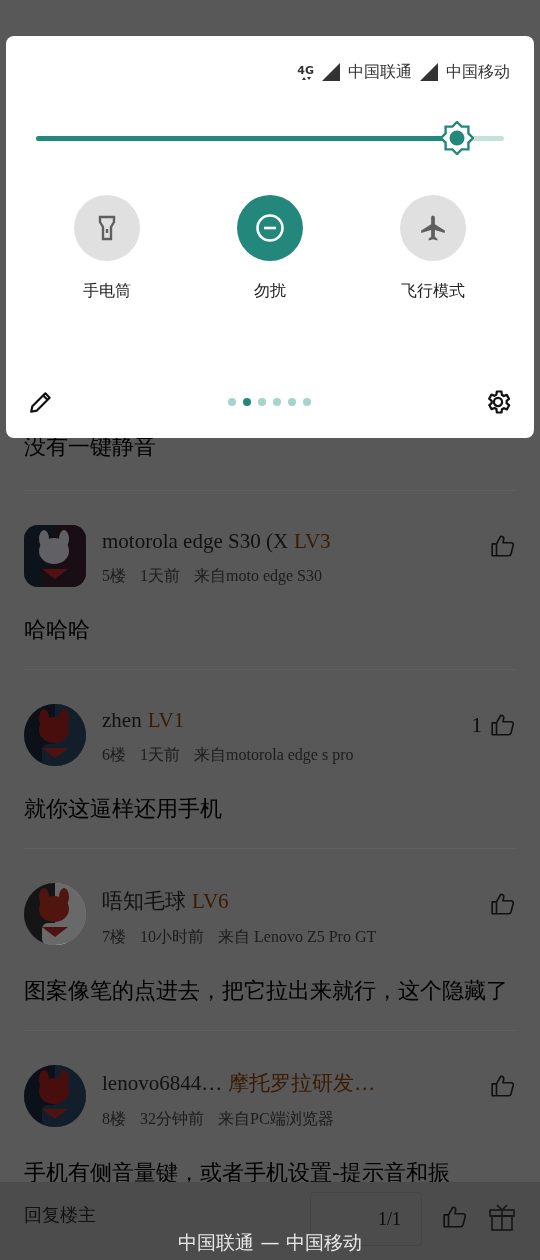 The image size is (540, 1260). I want to click on data-arrows-icon, so click(305, 77).